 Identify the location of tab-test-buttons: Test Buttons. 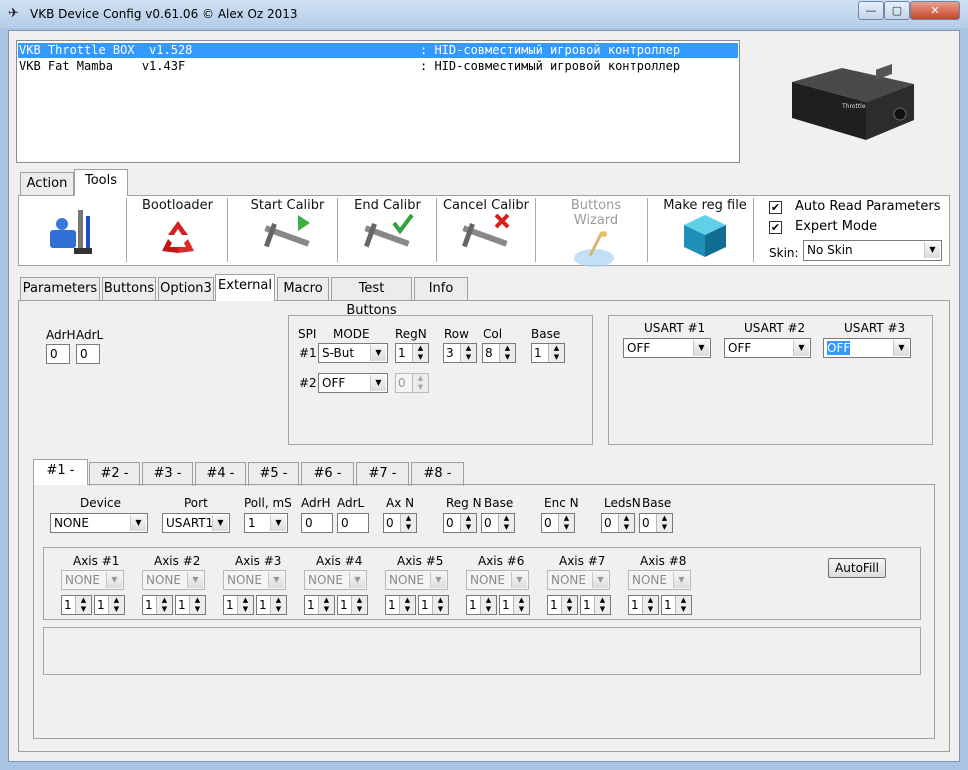
(371, 297).